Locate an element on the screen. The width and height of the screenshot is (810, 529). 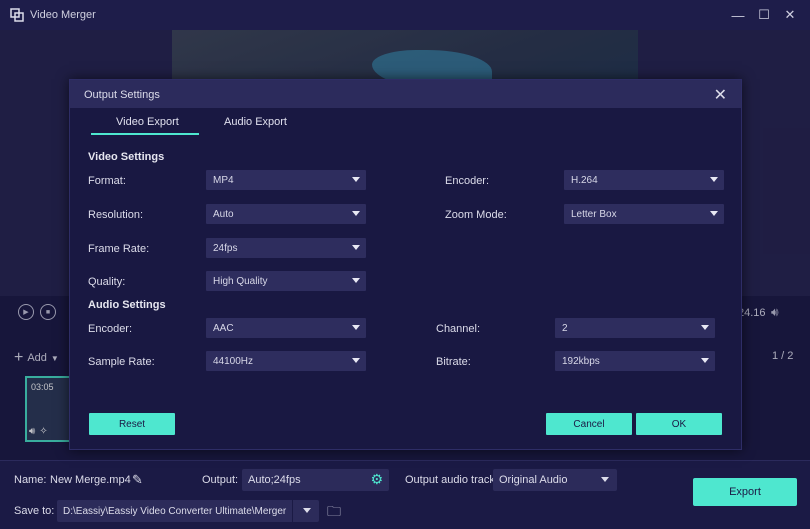
zoom-mode-value: Letter Box is located at coordinates (594, 214).